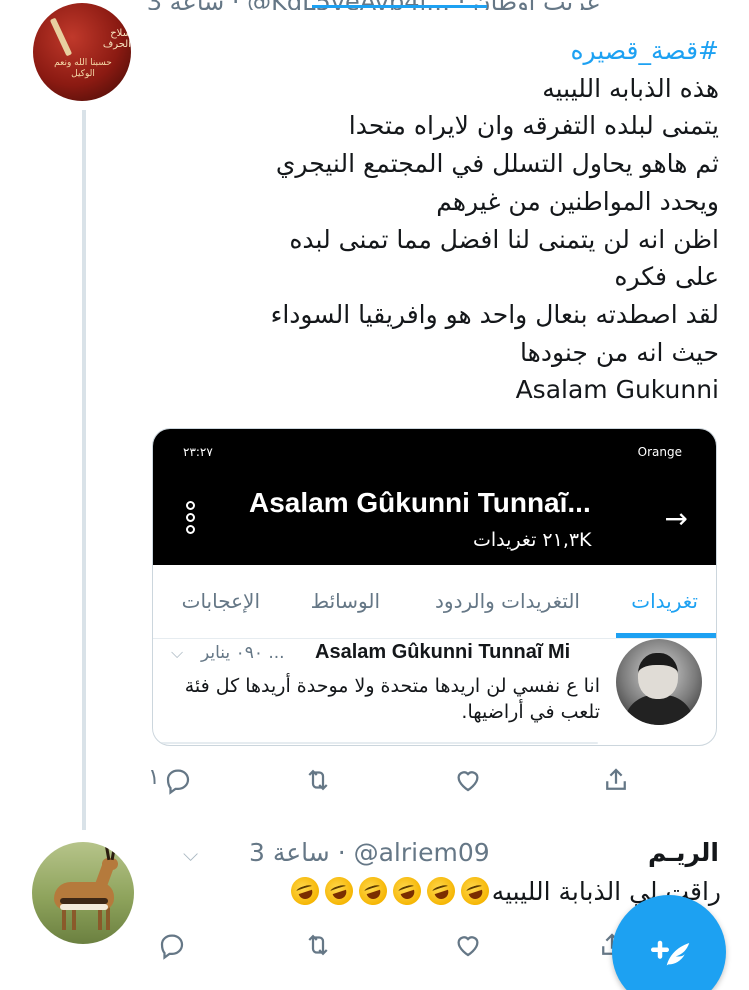  I want to click on tweet1-line: على فكره, so click(666, 277).